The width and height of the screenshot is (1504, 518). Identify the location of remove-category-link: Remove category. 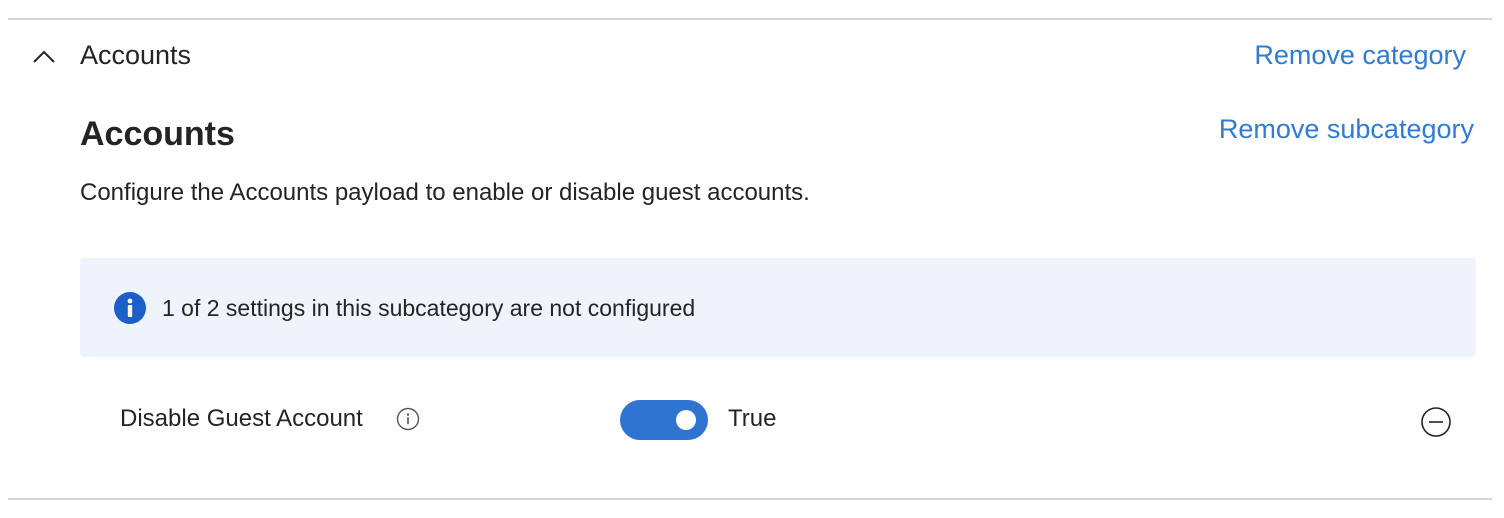
(1360, 55).